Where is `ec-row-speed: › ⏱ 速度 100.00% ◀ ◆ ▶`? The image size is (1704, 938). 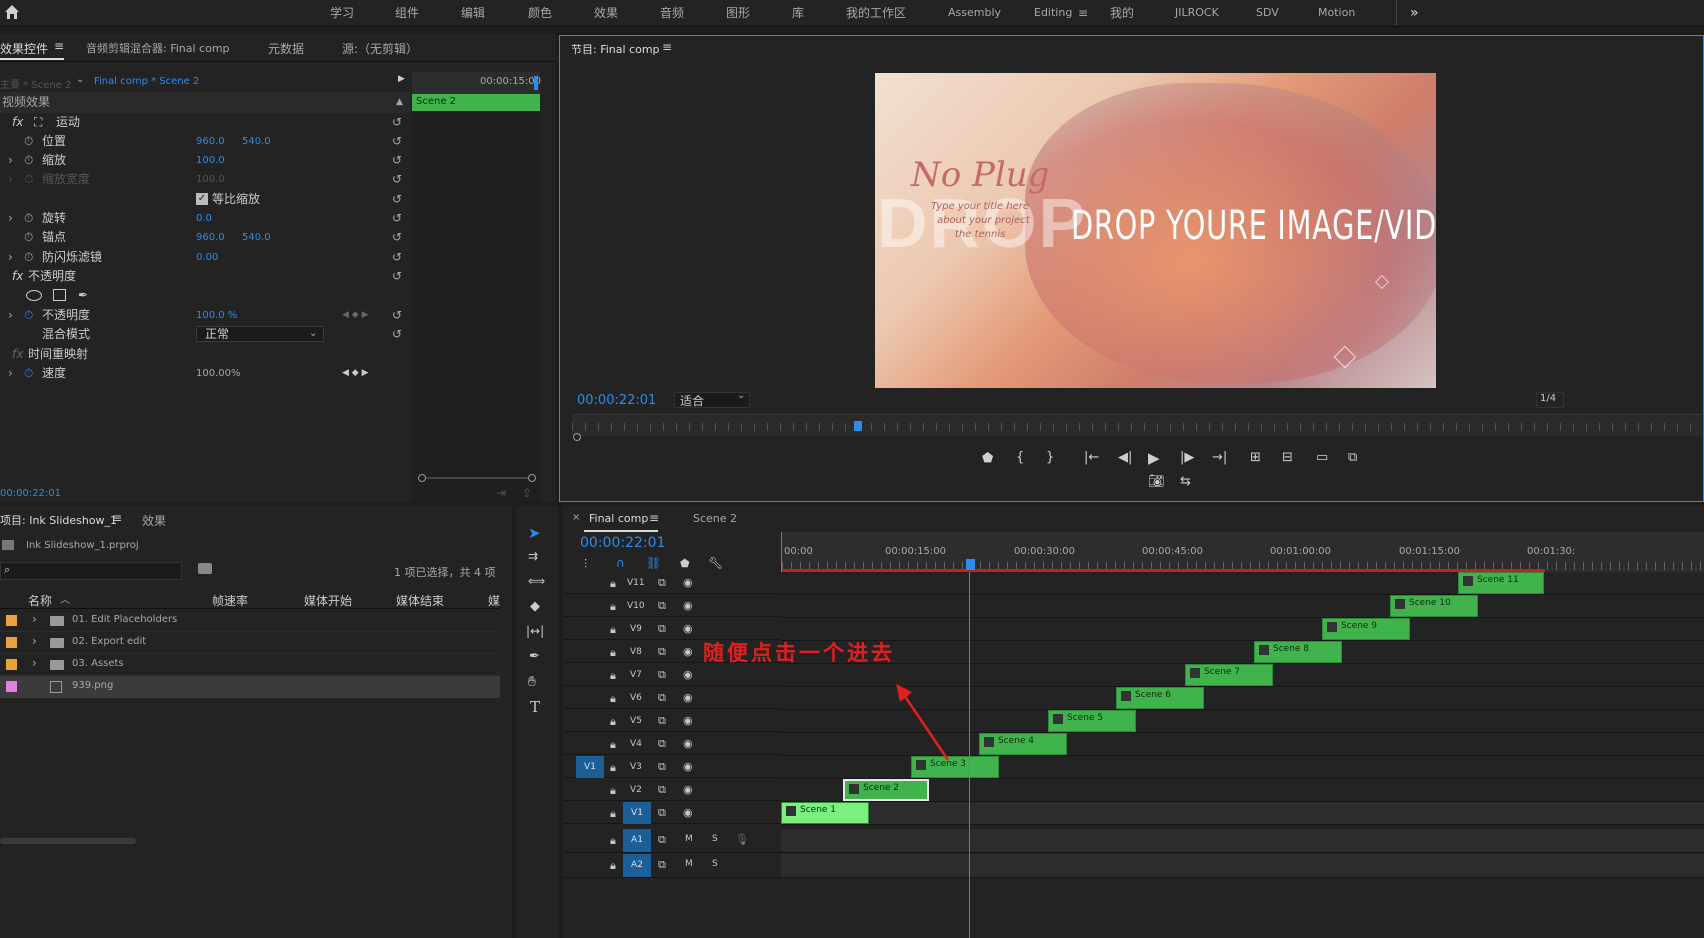 ec-row-speed: › ⏱ 速度 100.00% ◀ ◆ ▶ is located at coordinates (205, 373).